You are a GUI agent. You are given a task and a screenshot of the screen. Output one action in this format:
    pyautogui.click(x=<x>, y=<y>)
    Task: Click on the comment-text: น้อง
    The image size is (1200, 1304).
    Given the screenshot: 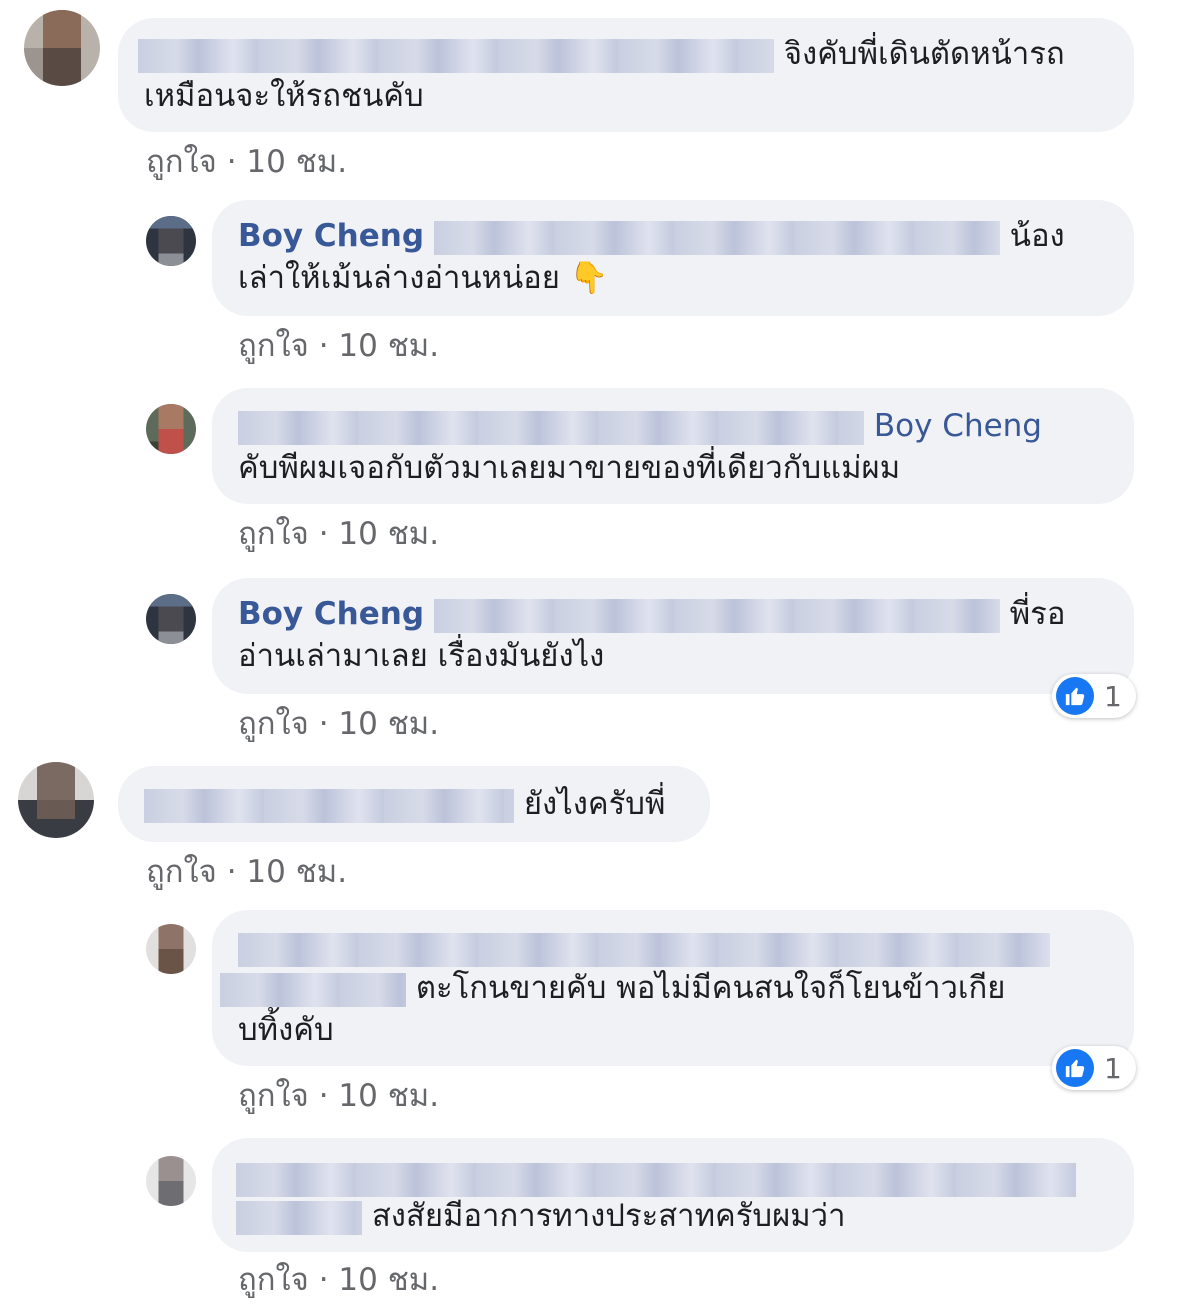 What is the action you would take?
    pyautogui.click(x=1037, y=236)
    